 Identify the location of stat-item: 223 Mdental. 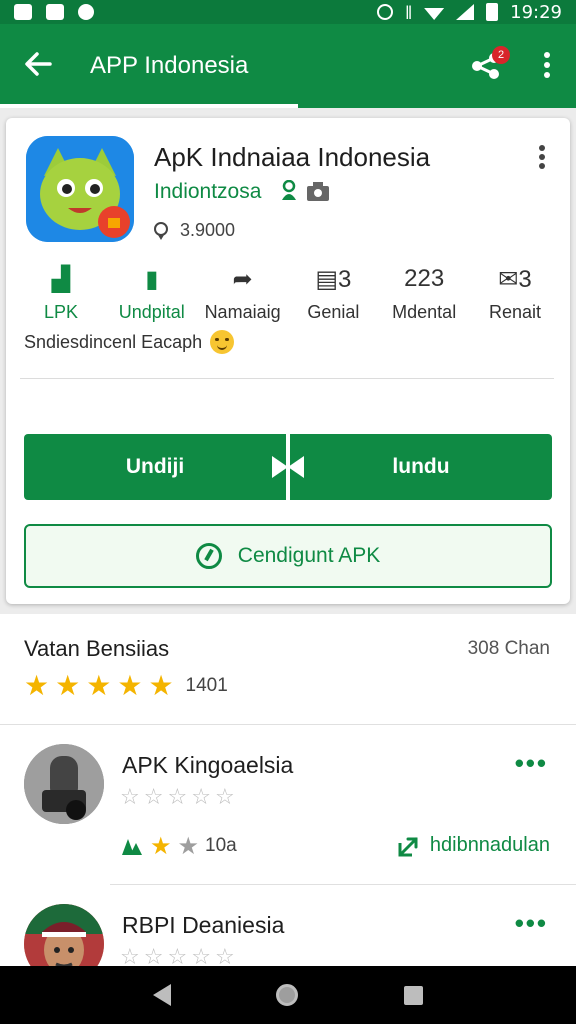
(424, 292).